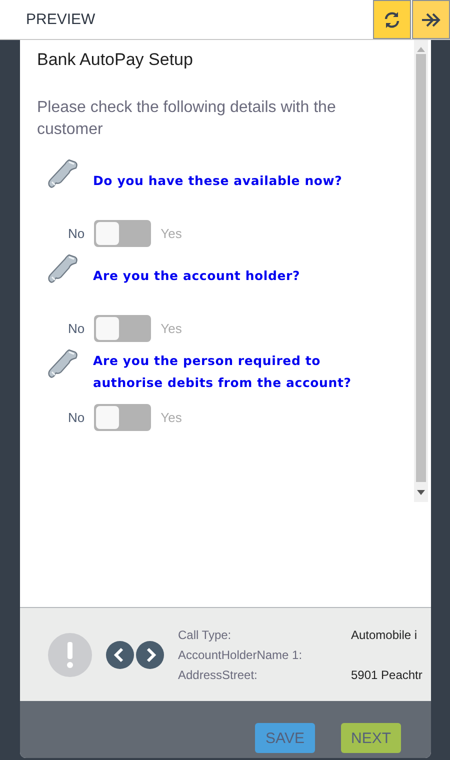  I want to click on double-arrow-icon, so click(431, 19).